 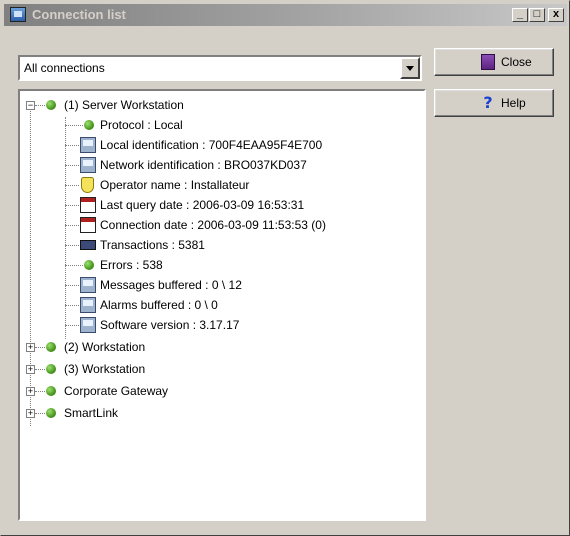 What do you see at coordinates (124, 105) in the screenshot?
I see `tree-node-label: (1) Server Workstation` at bounding box center [124, 105].